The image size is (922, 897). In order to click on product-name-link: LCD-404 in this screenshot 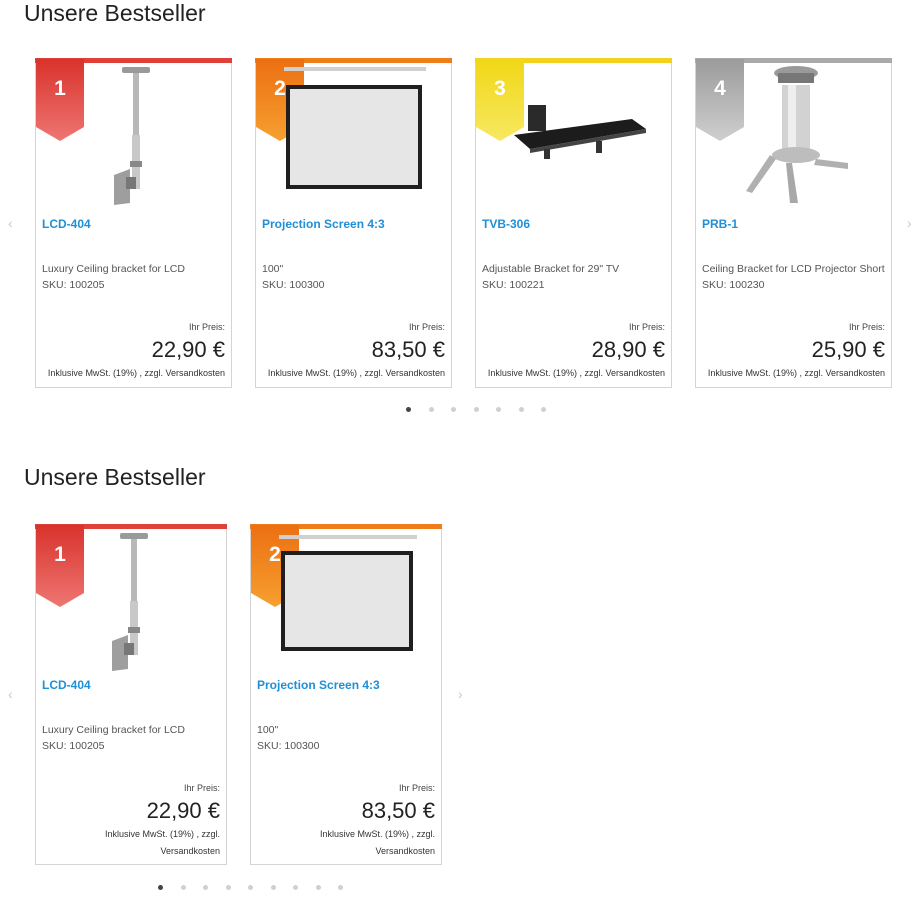, I will do `click(66, 685)`.